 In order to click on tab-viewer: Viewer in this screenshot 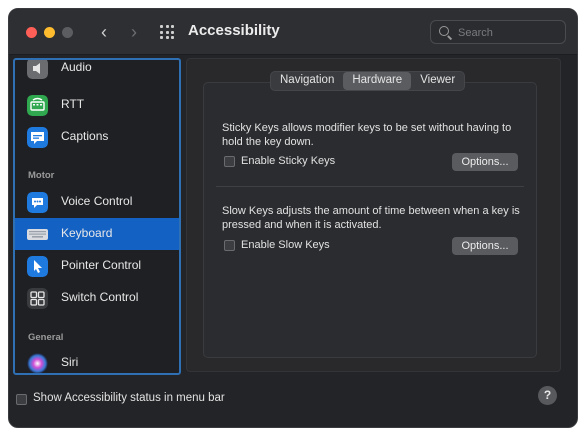, I will do `click(437, 81)`.